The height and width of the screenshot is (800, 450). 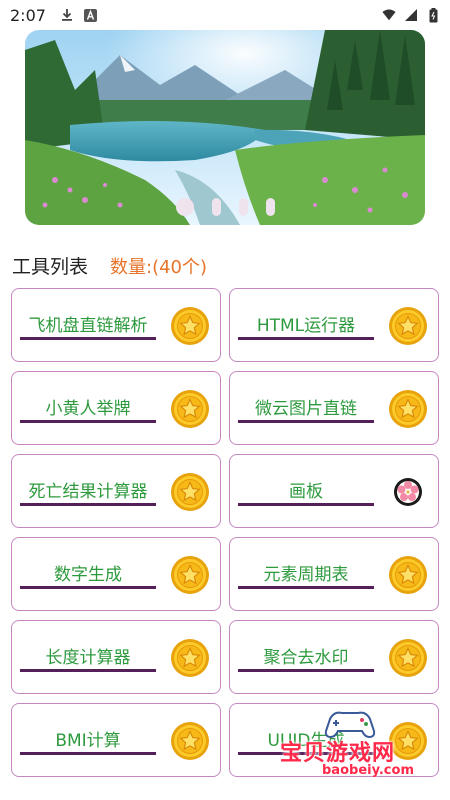 What do you see at coordinates (408, 492) in the screenshot?
I see `flower-icon` at bounding box center [408, 492].